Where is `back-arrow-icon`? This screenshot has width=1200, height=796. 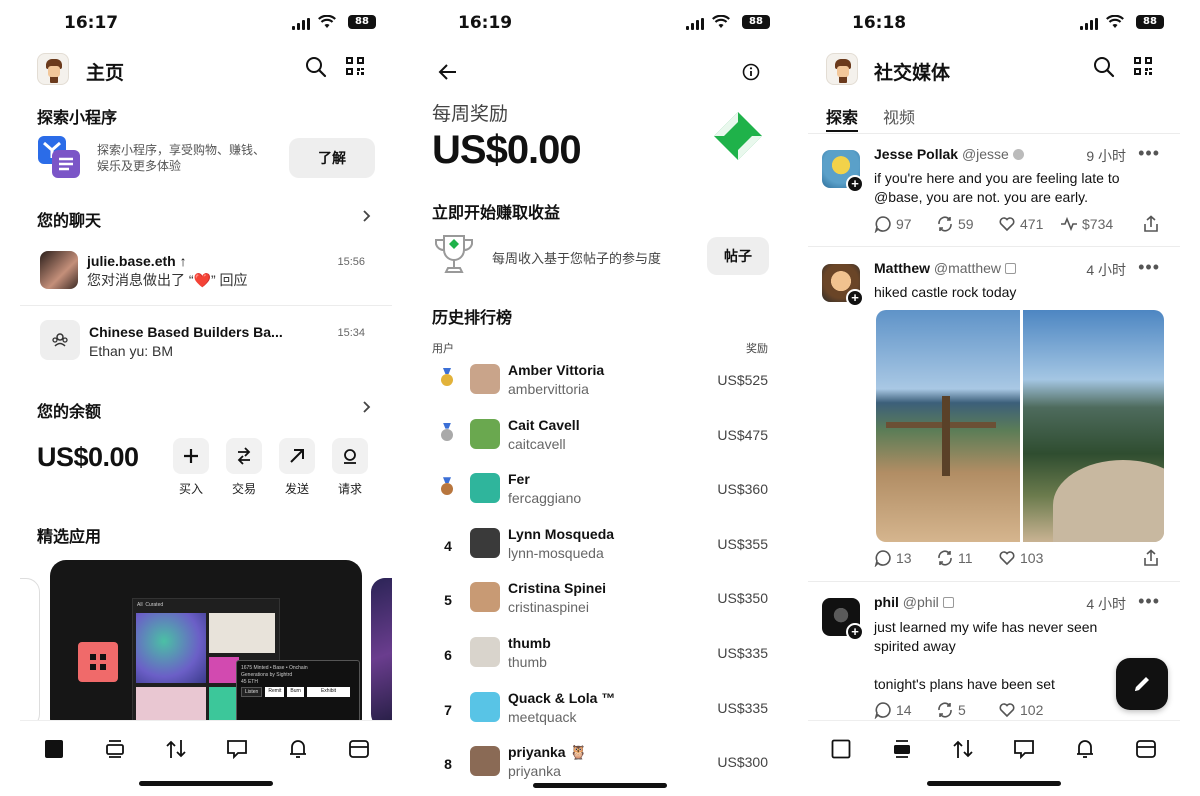
back-arrow-icon is located at coordinates (448, 72).